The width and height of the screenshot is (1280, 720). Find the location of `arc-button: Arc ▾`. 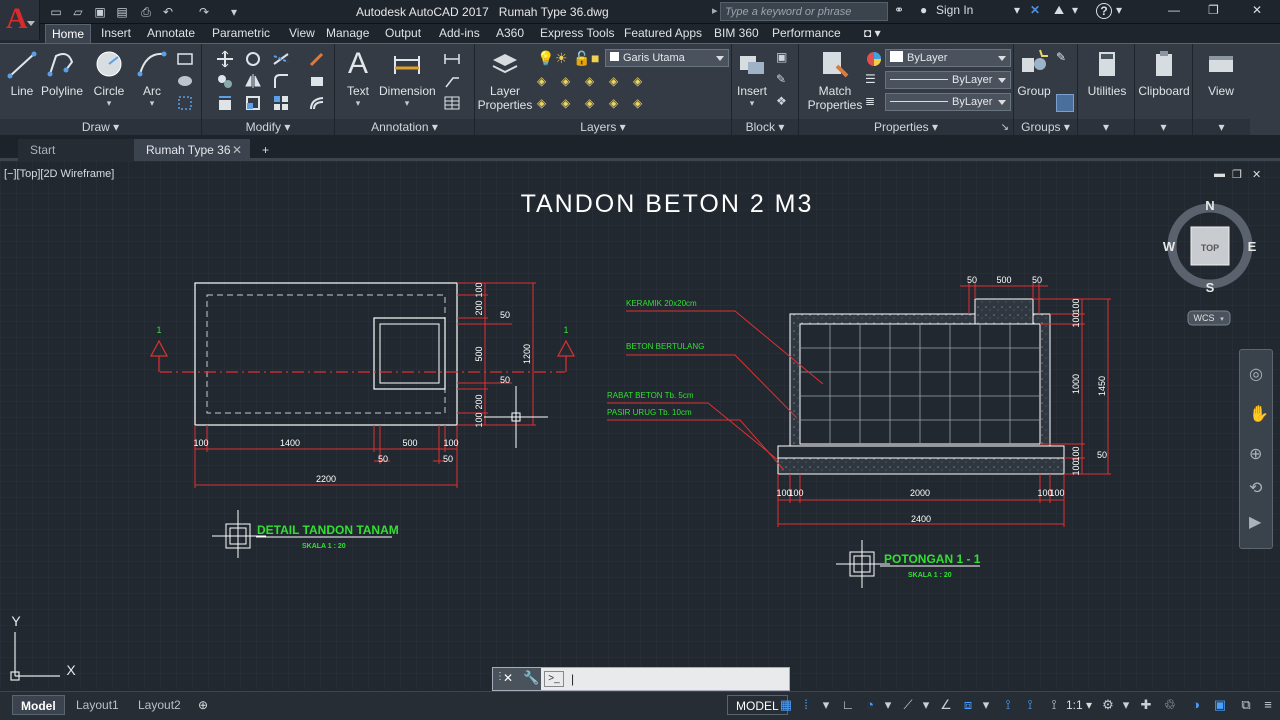

arc-button: Arc ▾ is located at coordinates (152, 78).